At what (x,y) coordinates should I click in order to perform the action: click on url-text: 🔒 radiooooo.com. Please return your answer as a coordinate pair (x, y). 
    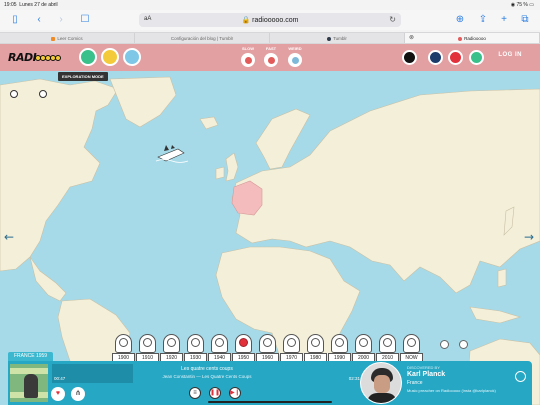
    Looking at the image, I should click on (270, 20).